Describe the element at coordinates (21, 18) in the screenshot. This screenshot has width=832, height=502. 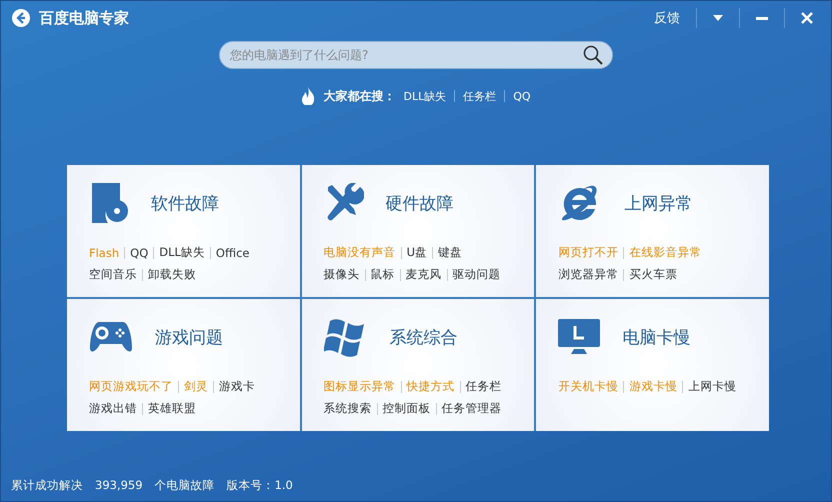
I see `app-logo-icon` at that location.